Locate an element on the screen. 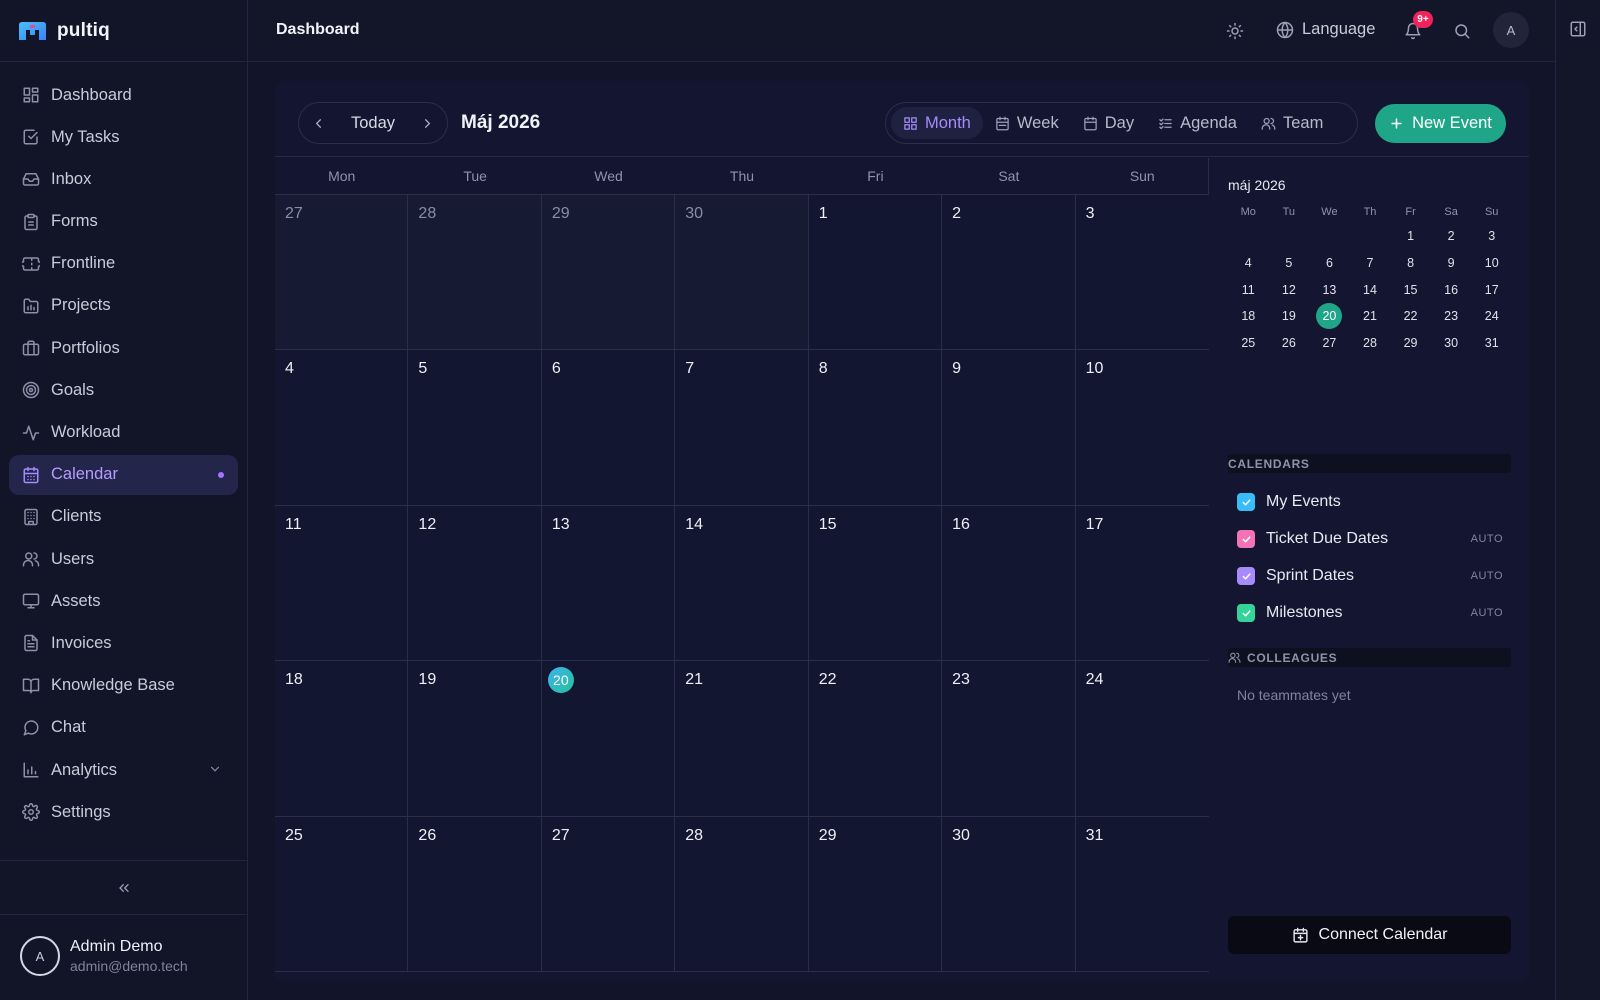 The height and width of the screenshot is (1000, 1600). sidebar-item-portfolios: Portfolios is located at coordinates (123, 348).